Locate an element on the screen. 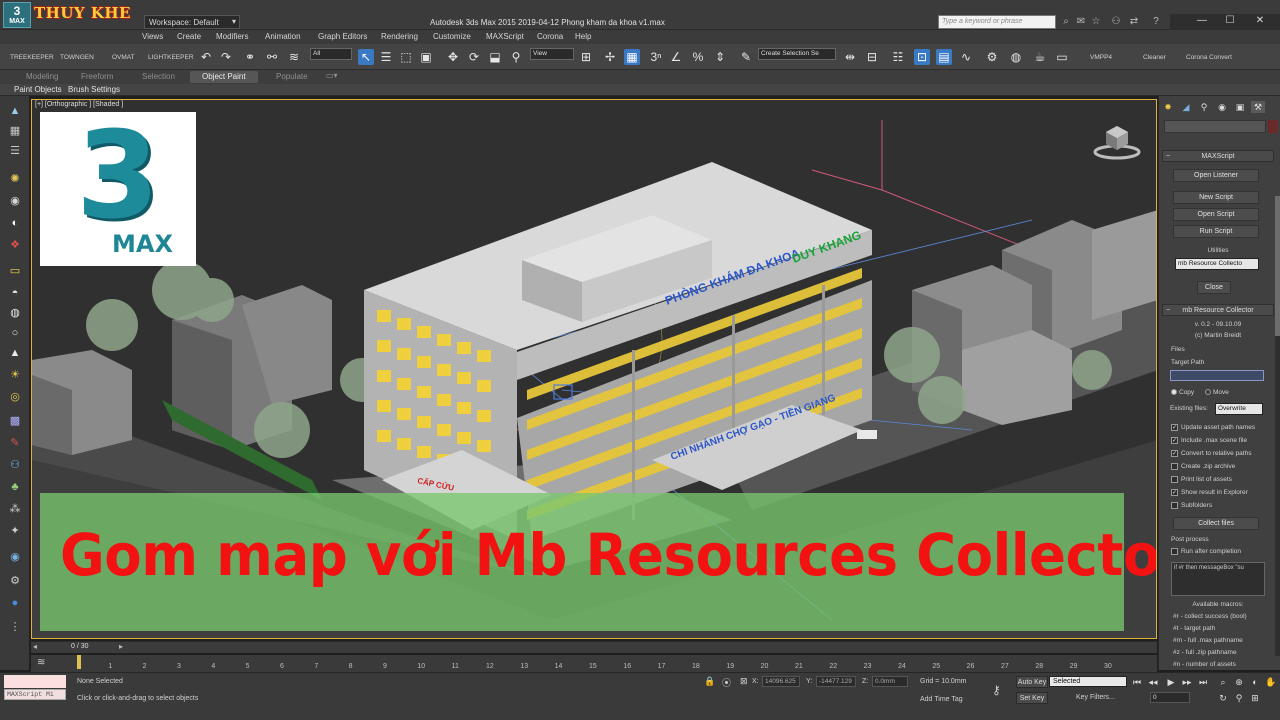 This screenshot has height=720, width=1280. command-panel-field is located at coordinates (1215, 126).